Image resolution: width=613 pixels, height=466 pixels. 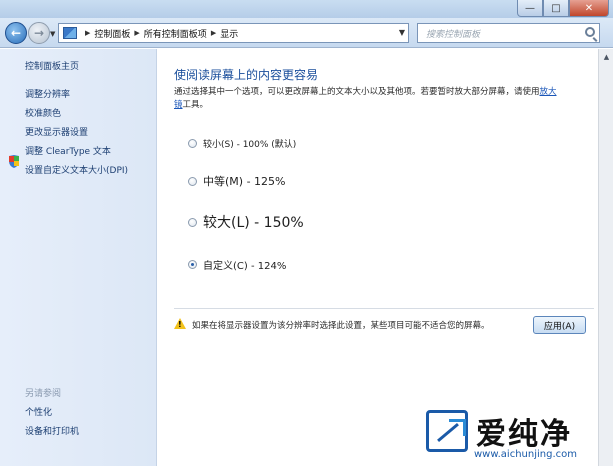 I want to click on see-also-heading: 另请参阅, so click(x=43, y=394).